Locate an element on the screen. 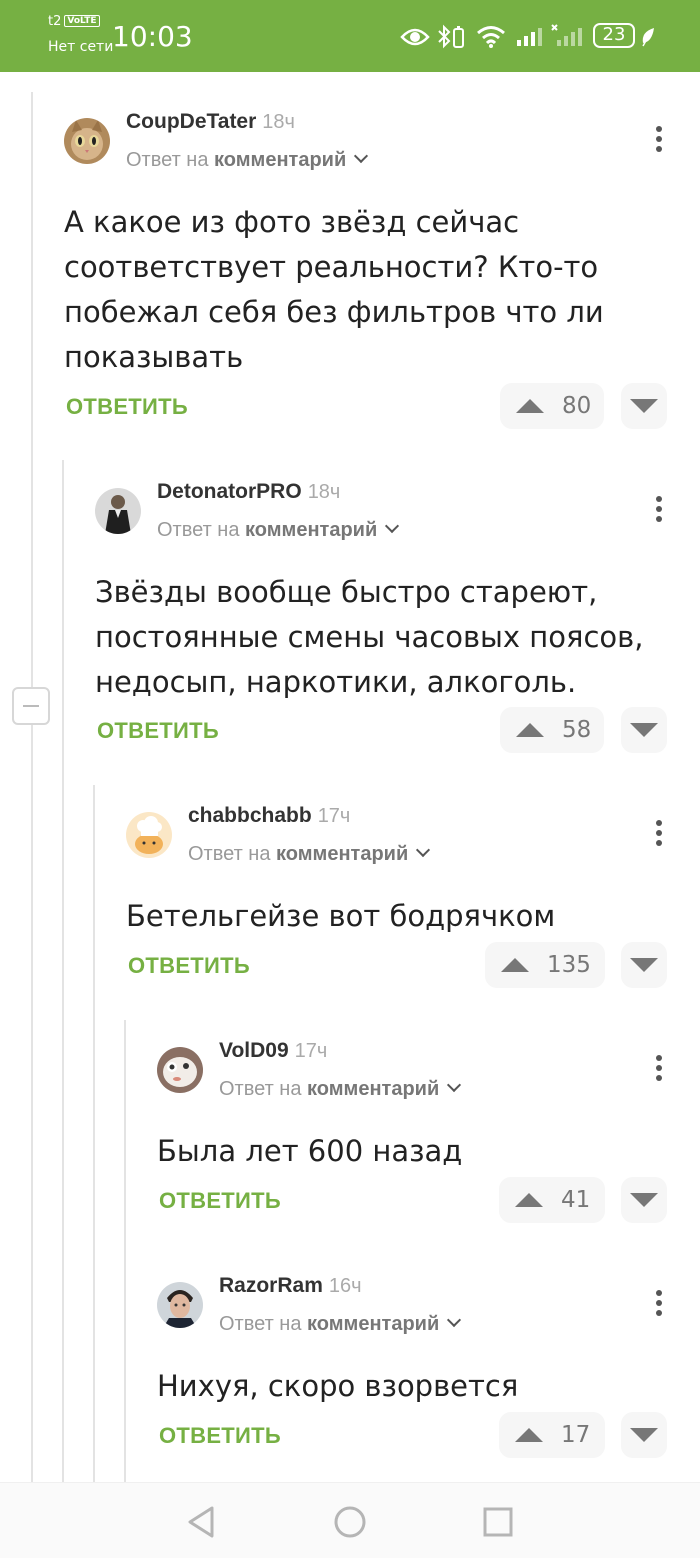 The width and height of the screenshot is (700, 1558). toy-avatar-icon is located at coordinates (180, 1070).